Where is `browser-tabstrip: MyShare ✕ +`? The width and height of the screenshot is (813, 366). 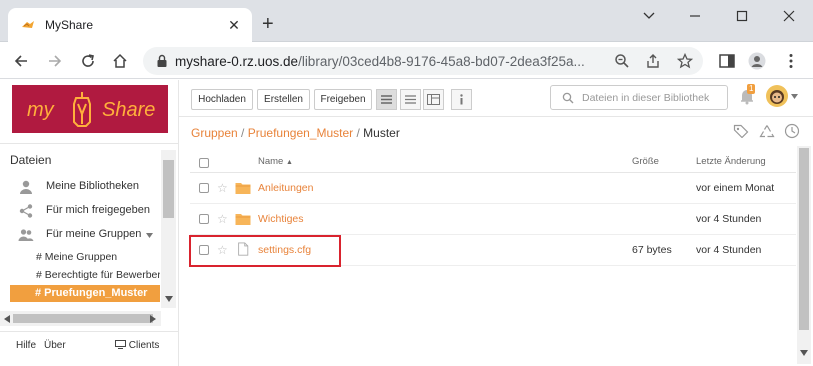 browser-tabstrip: MyShare ✕ + is located at coordinates (406, 21).